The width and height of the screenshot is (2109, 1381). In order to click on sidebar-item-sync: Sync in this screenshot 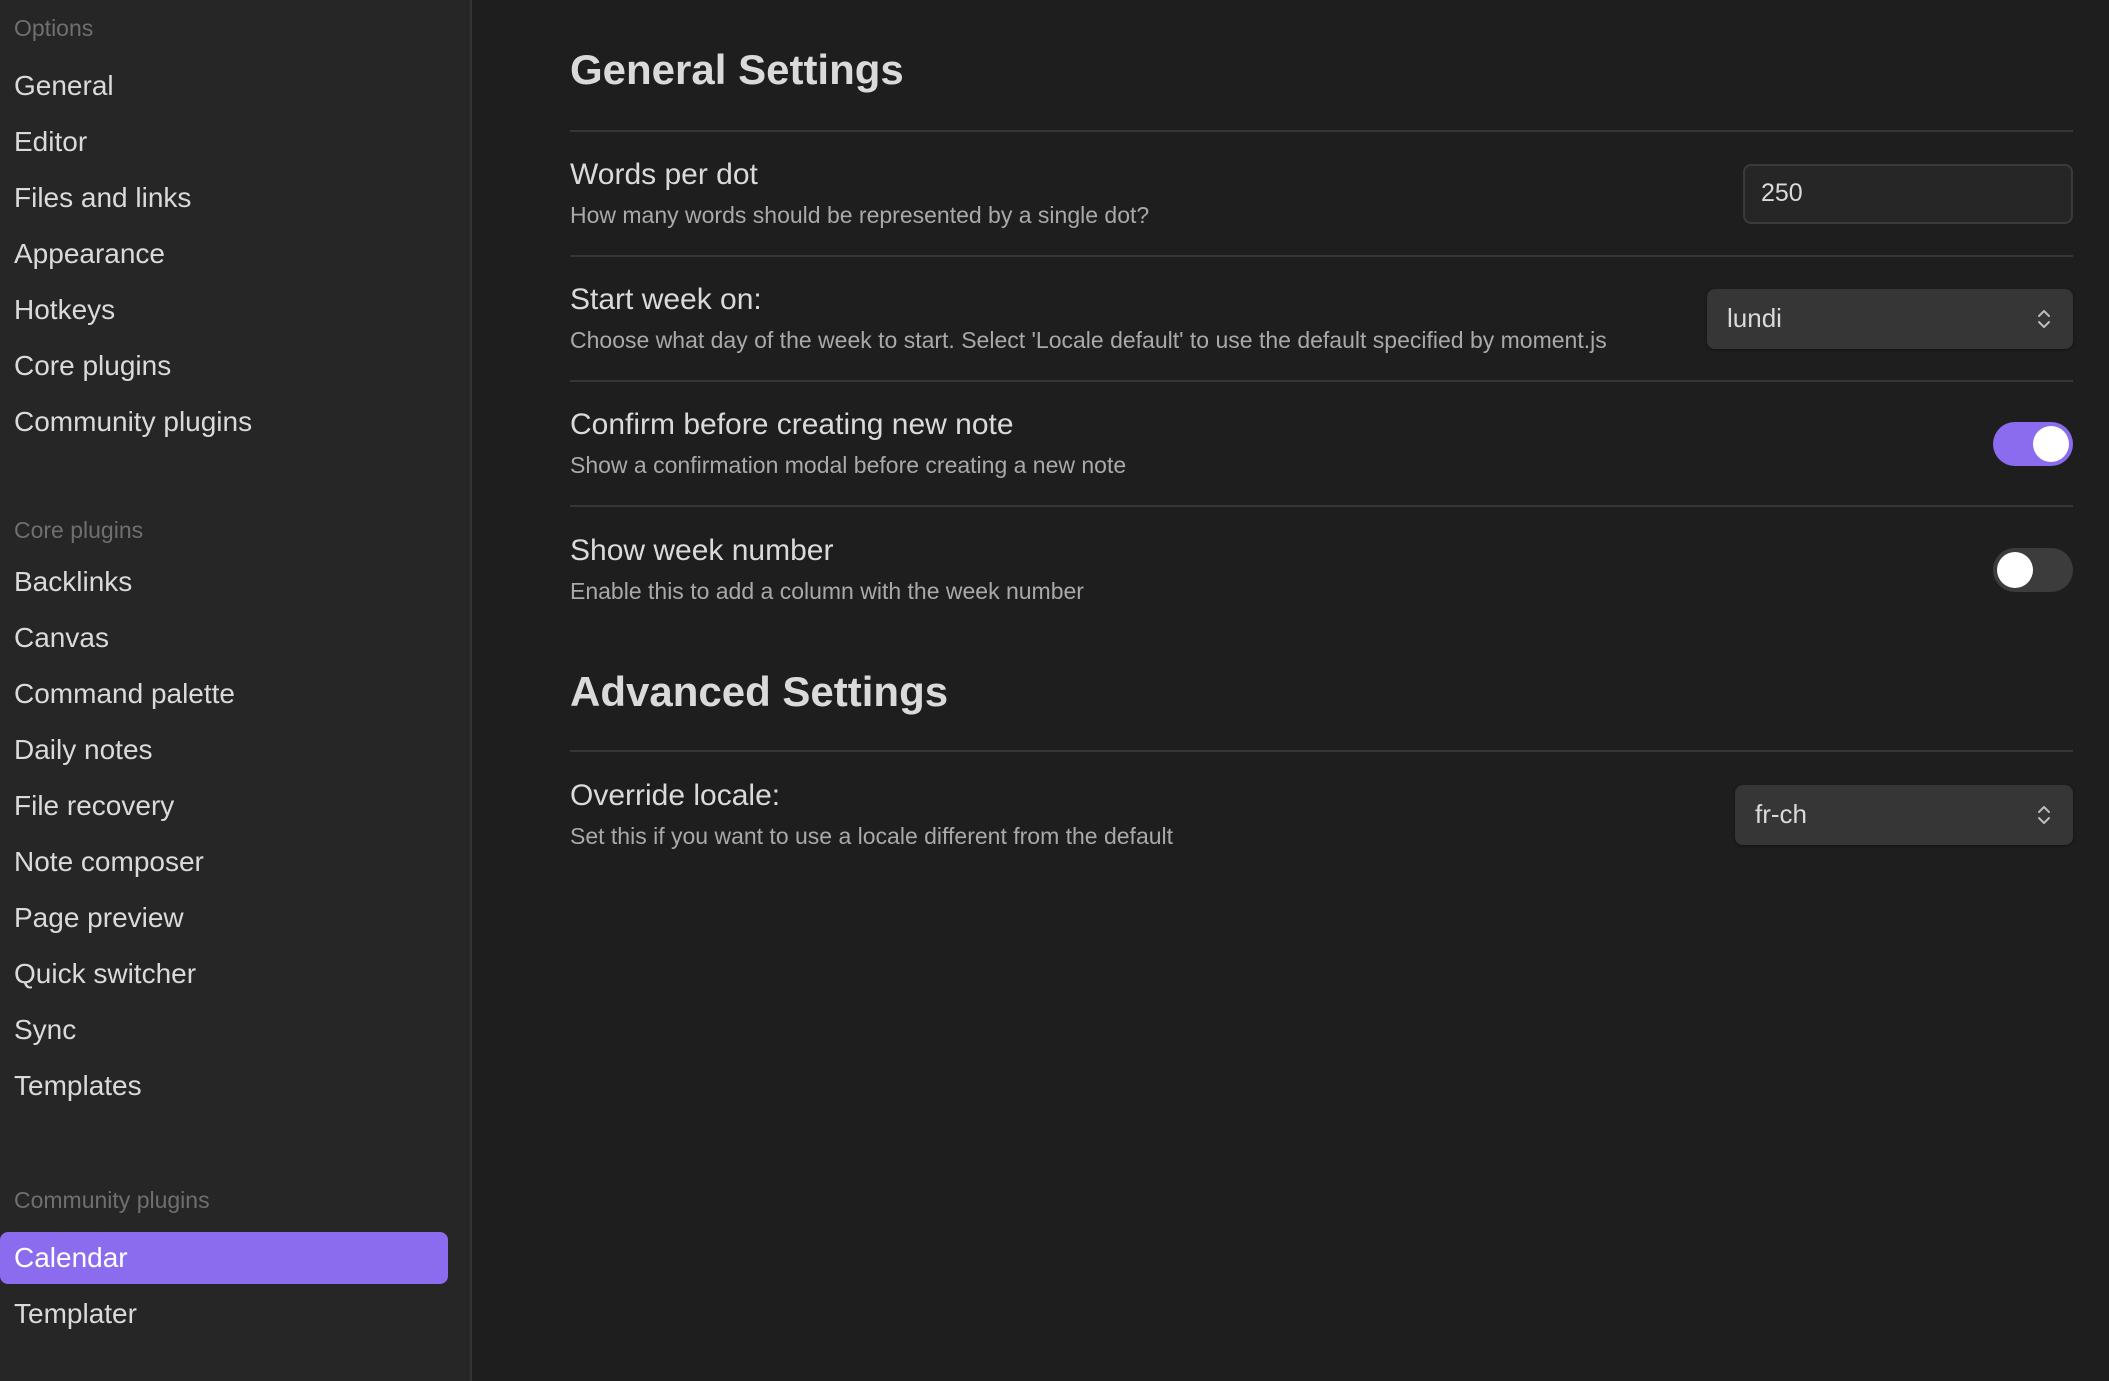, I will do `click(224, 1030)`.